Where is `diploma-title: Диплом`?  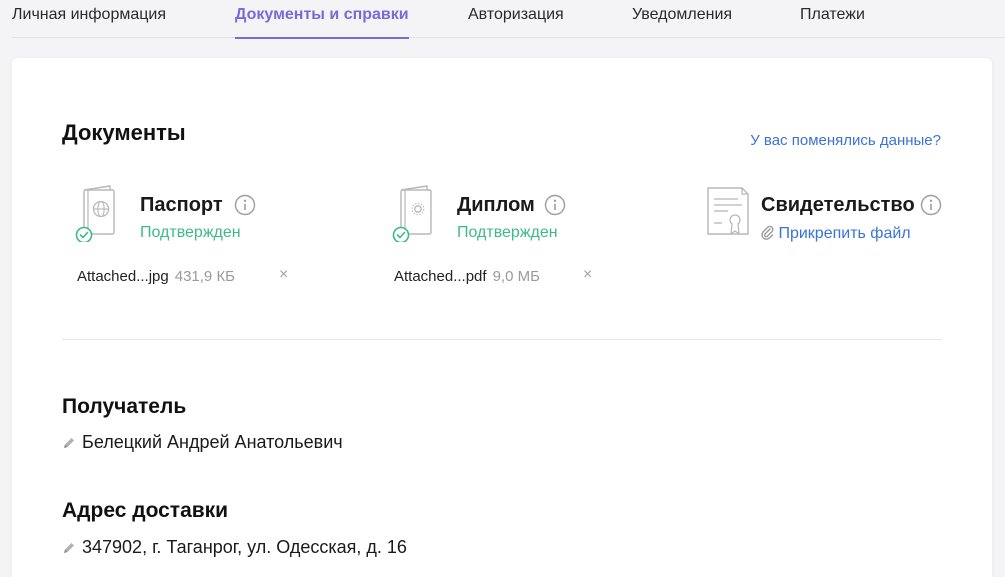 diploma-title: Диплом is located at coordinates (496, 205).